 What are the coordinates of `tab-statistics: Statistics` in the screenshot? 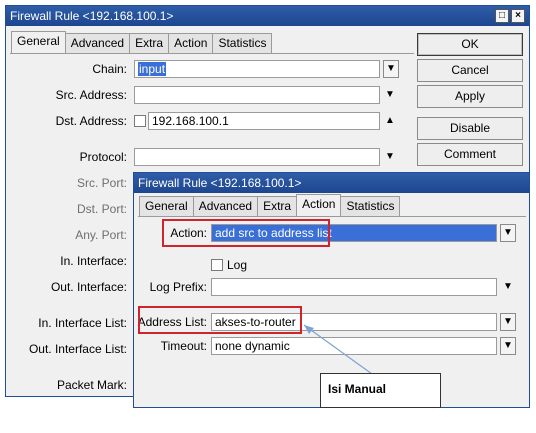 It's located at (242, 43).